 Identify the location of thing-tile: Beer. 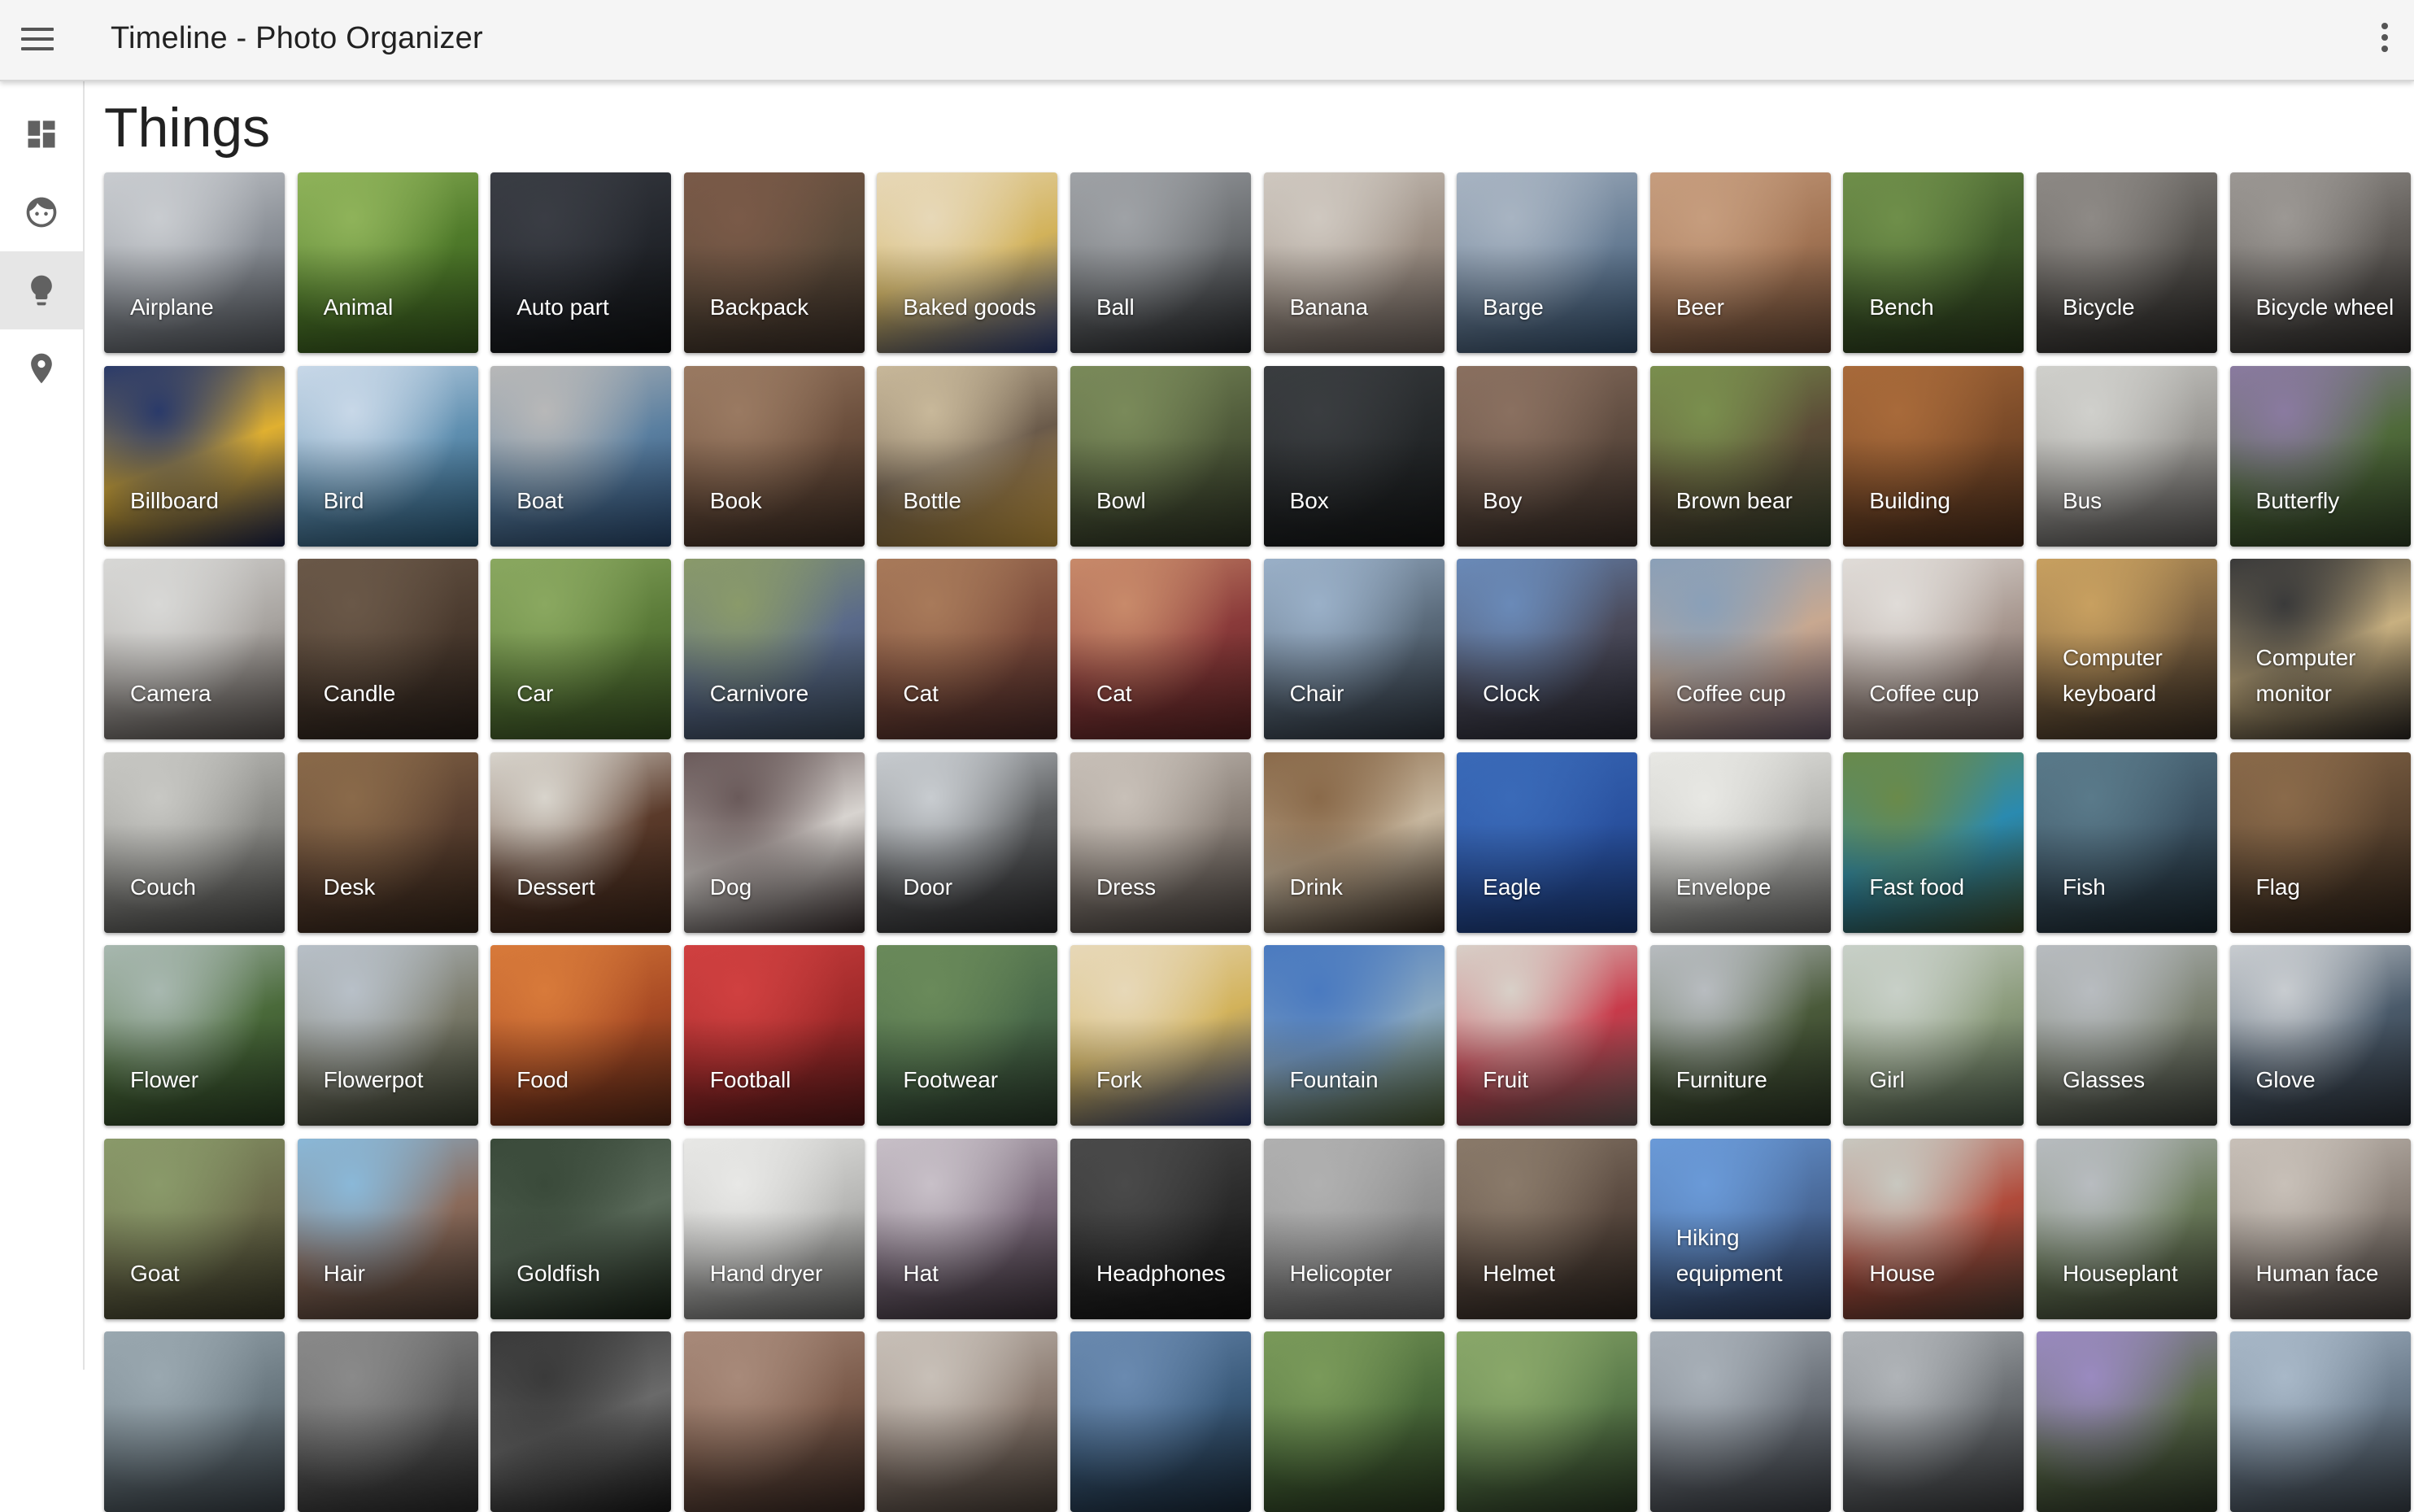
(1740, 262).